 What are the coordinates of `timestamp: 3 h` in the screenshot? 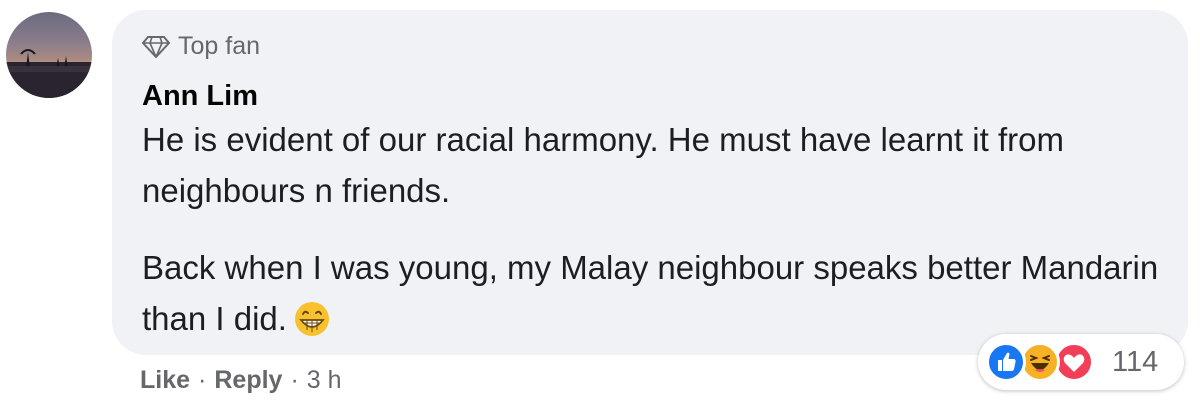 It's located at (324, 380).